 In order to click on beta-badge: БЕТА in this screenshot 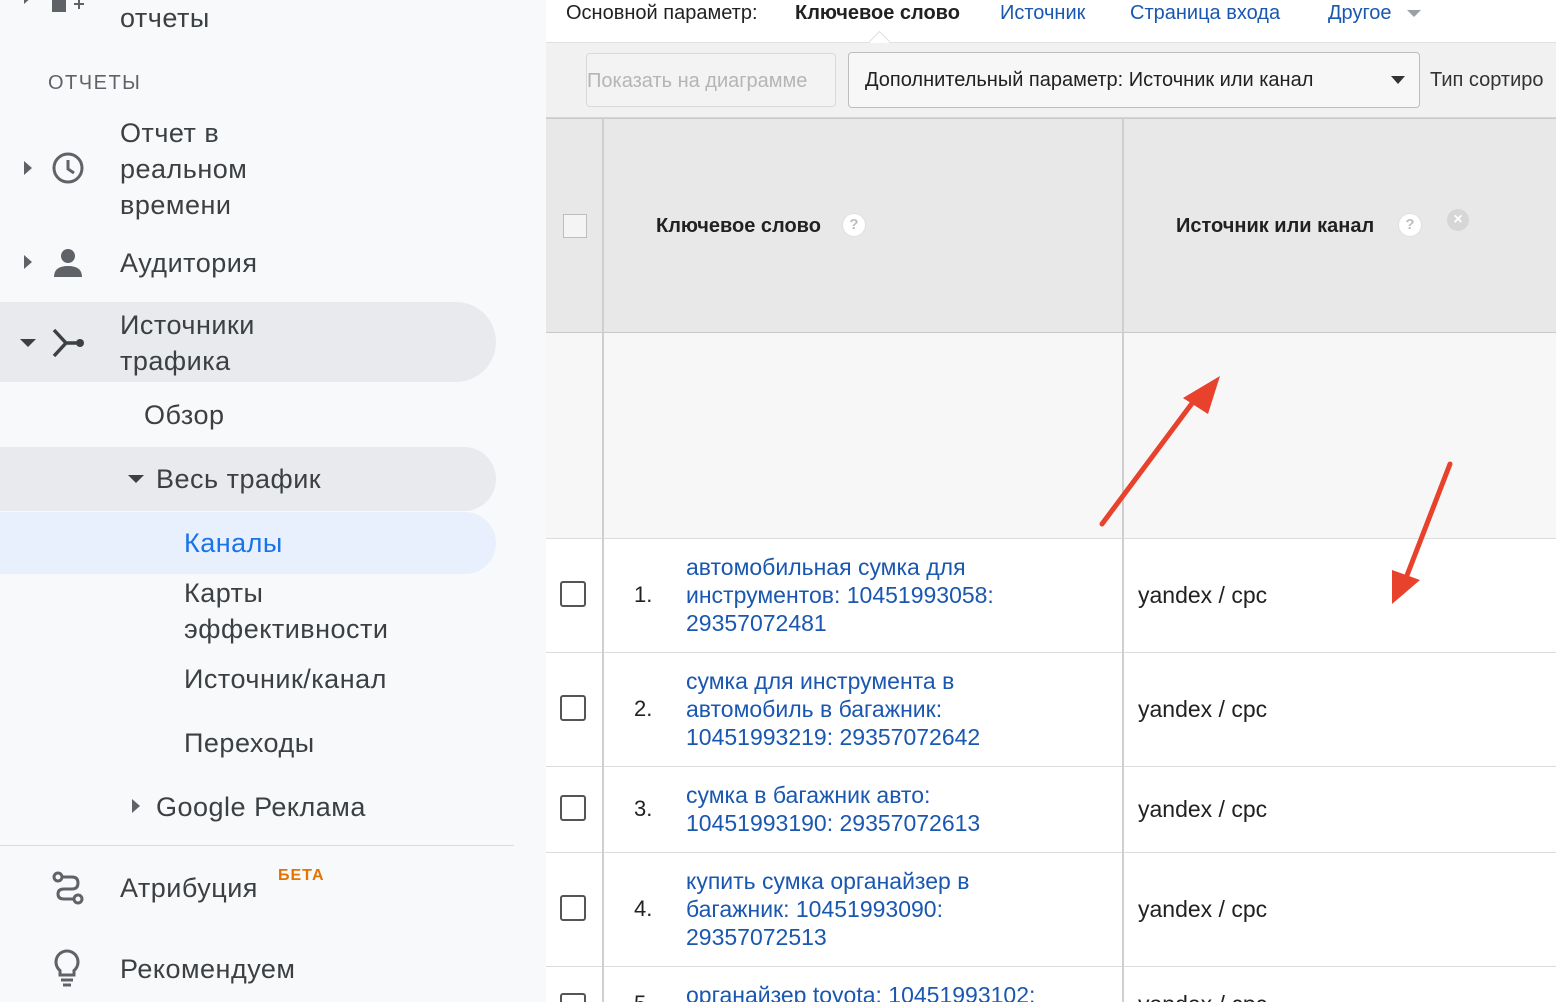, I will do `click(301, 875)`.